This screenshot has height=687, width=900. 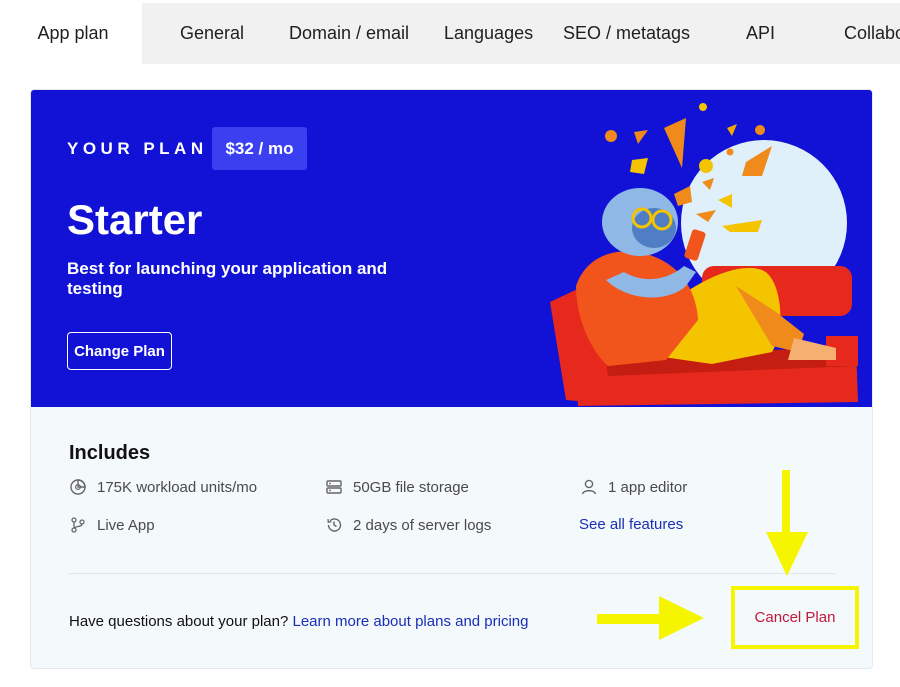 What do you see at coordinates (411, 621) in the screenshot?
I see `learn-more-link: Learn more about plans and pricing` at bounding box center [411, 621].